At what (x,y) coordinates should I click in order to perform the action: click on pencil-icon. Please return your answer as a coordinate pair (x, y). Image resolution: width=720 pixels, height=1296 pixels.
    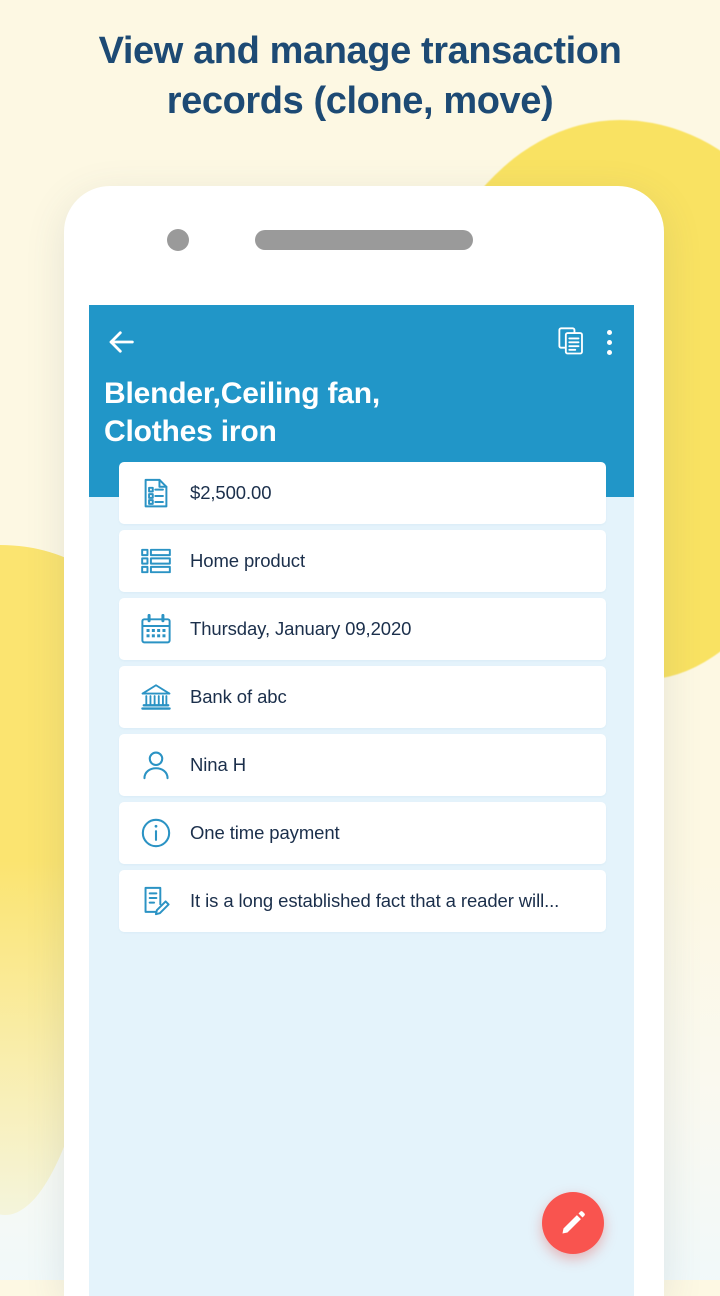
    Looking at the image, I should click on (573, 1223).